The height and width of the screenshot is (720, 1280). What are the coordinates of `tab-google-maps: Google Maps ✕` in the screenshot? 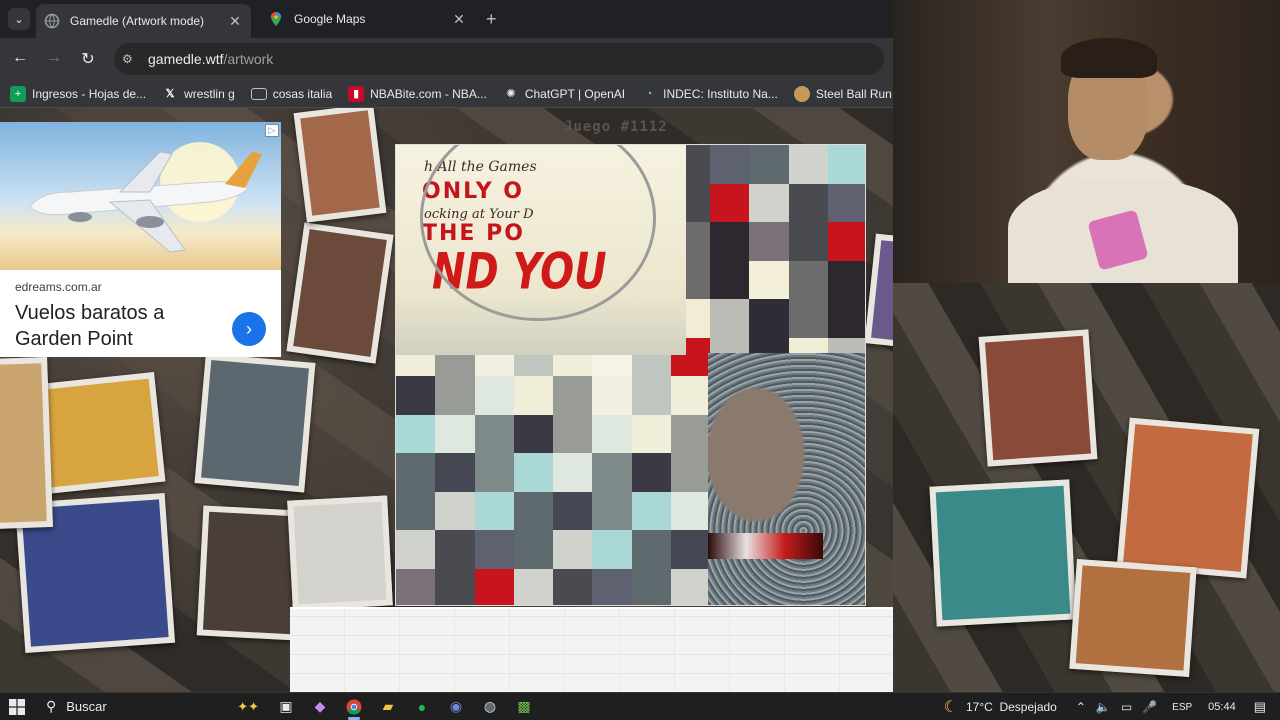 It's located at (367, 19).